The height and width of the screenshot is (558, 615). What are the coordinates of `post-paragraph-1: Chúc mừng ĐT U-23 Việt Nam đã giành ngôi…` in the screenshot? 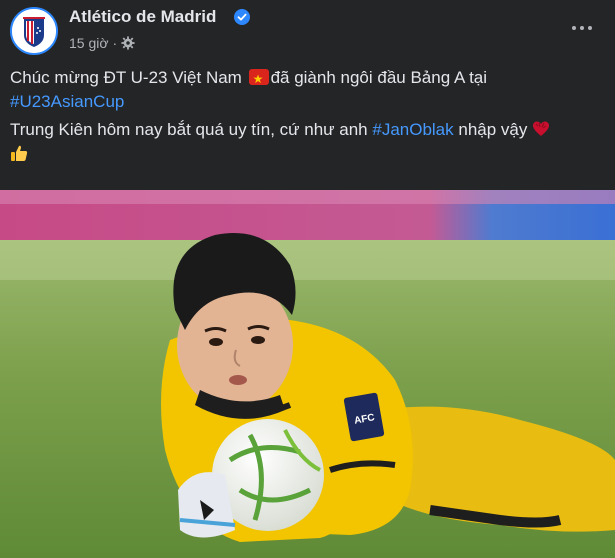 It's located at (309, 90).